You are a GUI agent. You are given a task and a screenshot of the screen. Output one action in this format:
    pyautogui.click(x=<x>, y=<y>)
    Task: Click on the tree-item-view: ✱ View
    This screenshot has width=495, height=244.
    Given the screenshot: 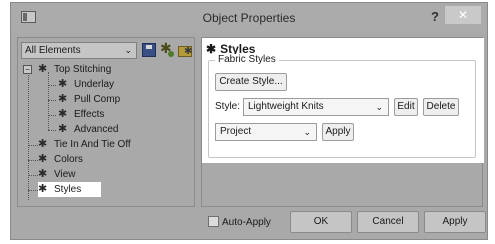 What is the action you would take?
    pyautogui.click(x=57, y=174)
    